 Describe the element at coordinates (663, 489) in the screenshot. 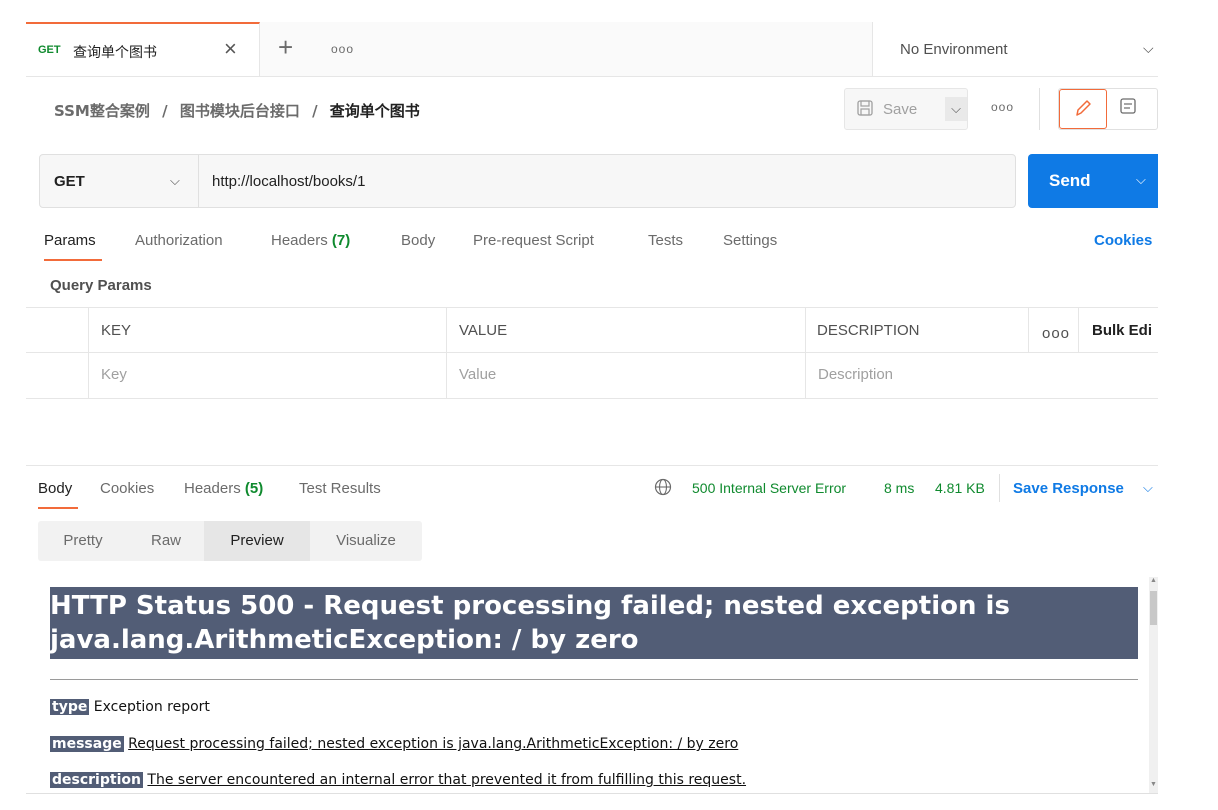

I see `globe-icon` at that location.